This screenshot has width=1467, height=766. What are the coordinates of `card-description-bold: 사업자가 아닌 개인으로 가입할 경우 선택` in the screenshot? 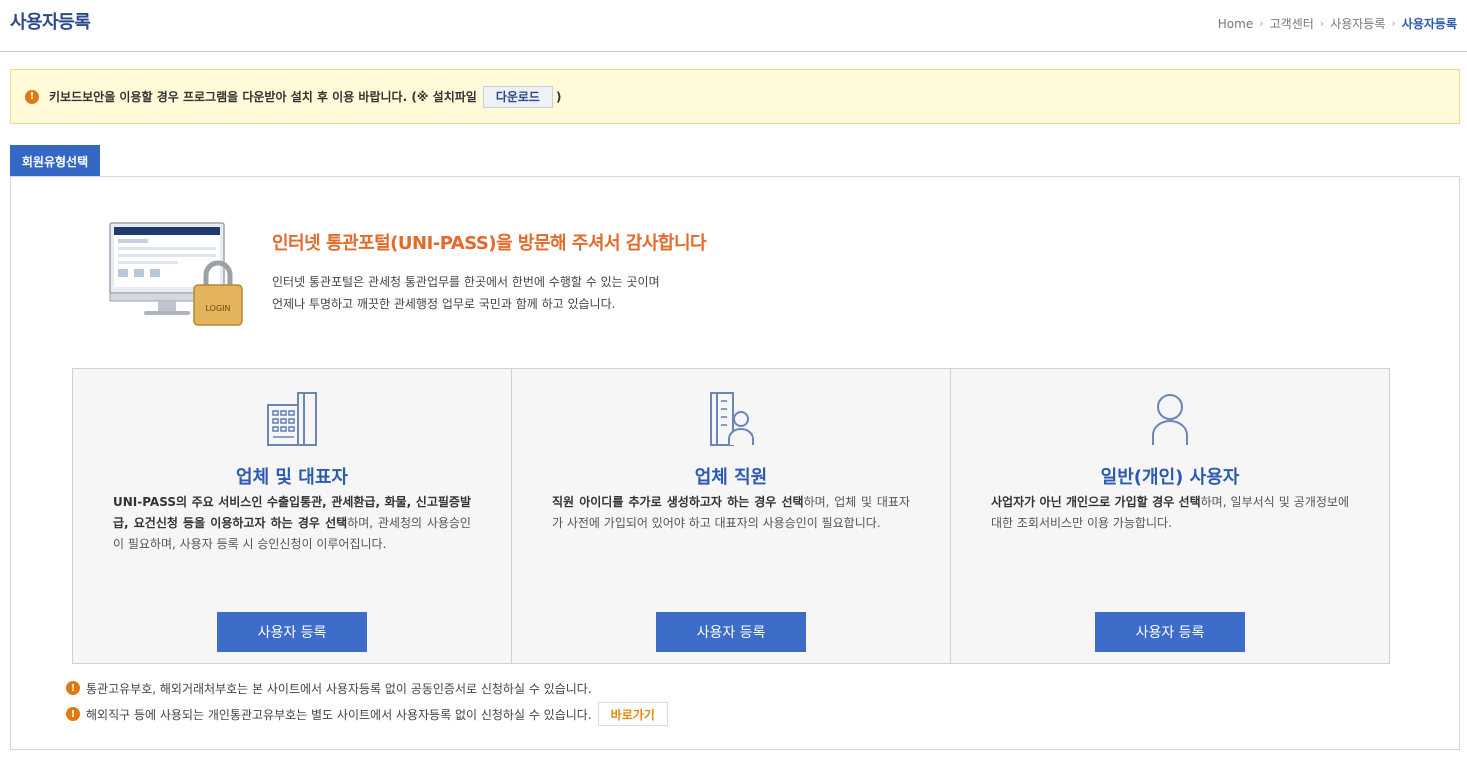 It's located at (1096, 502).